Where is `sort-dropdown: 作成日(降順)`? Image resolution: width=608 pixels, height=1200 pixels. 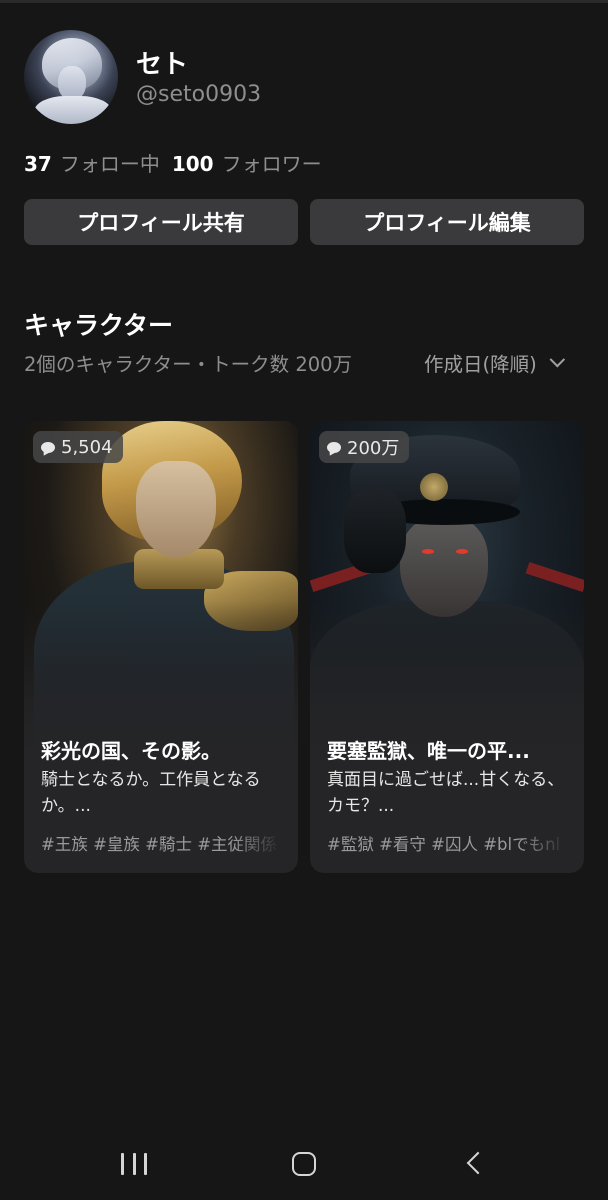 sort-dropdown: 作成日(降順) is located at coordinates (494, 362).